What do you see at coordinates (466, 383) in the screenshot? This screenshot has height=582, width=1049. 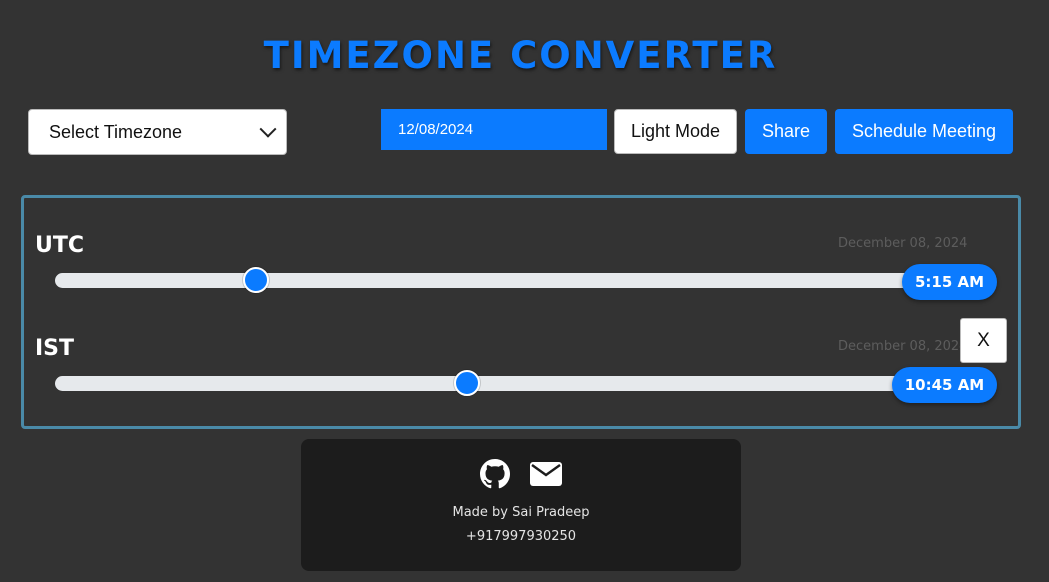 I see `slider-thumb-ist` at bounding box center [466, 383].